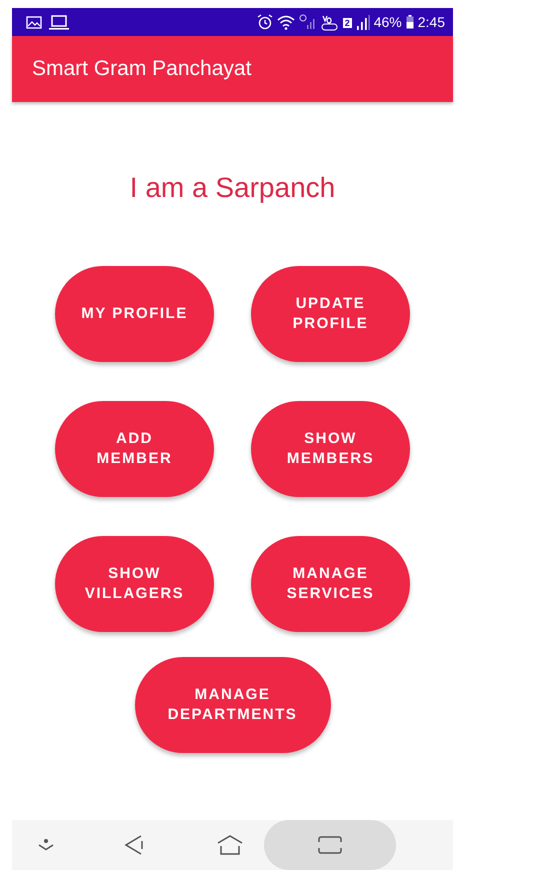 This screenshot has height=870, width=542. Describe the element at coordinates (142, 69) in the screenshot. I see `app-title: Smart Gram Panchayat` at that location.